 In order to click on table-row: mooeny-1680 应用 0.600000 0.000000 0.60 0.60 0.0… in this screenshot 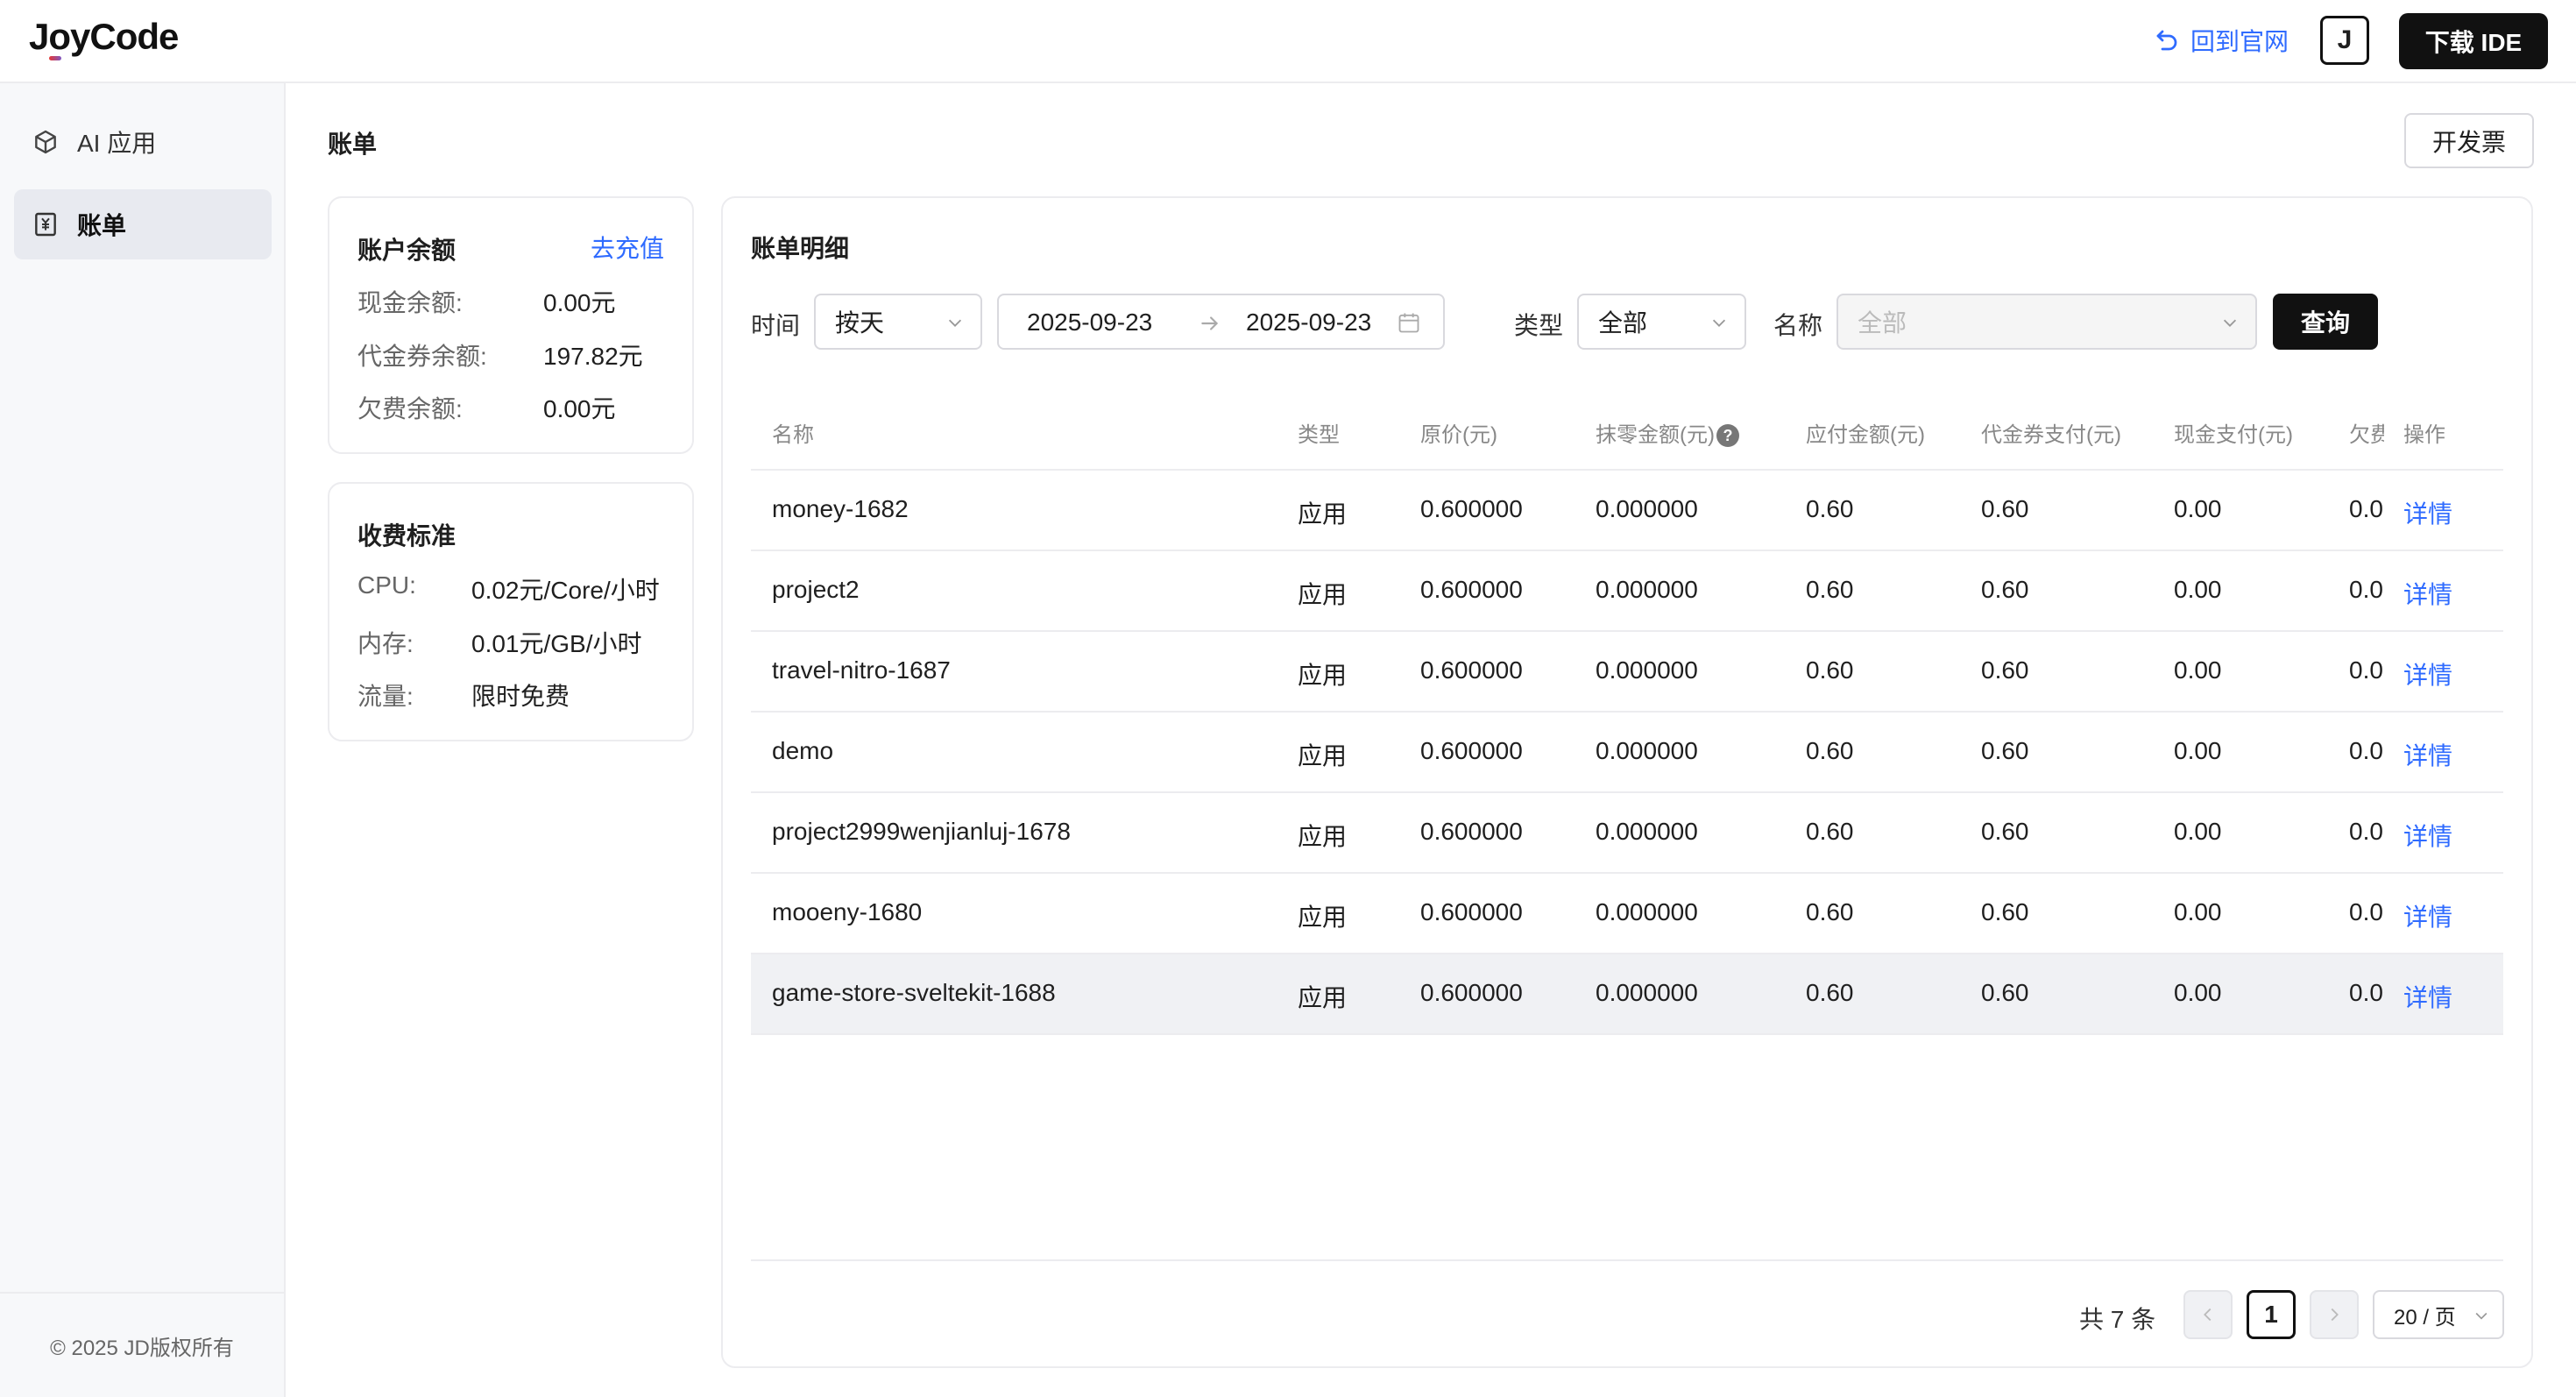, I will do `click(1627, 914)`.